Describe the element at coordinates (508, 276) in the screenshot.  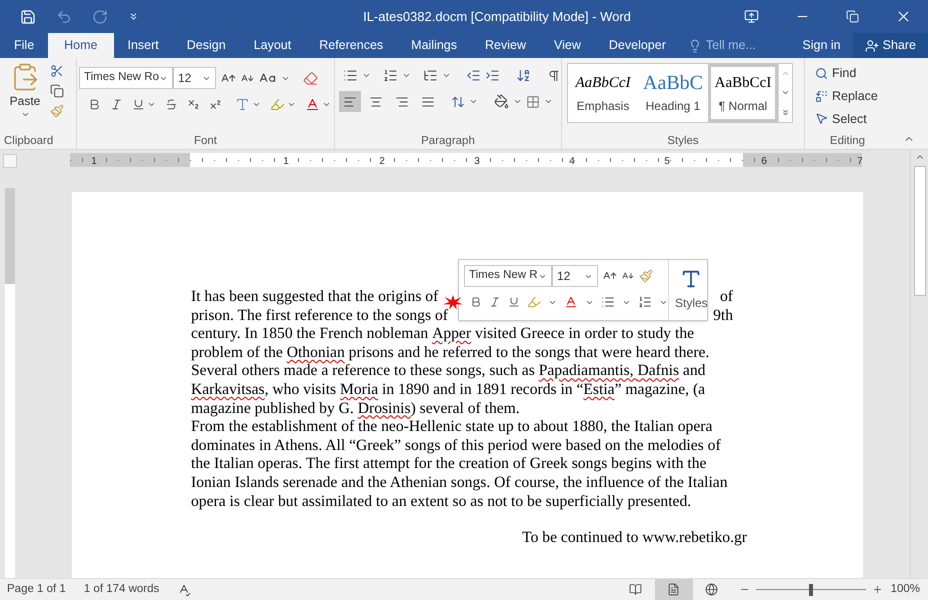
I see `font-name-field: Times New R` at that location.